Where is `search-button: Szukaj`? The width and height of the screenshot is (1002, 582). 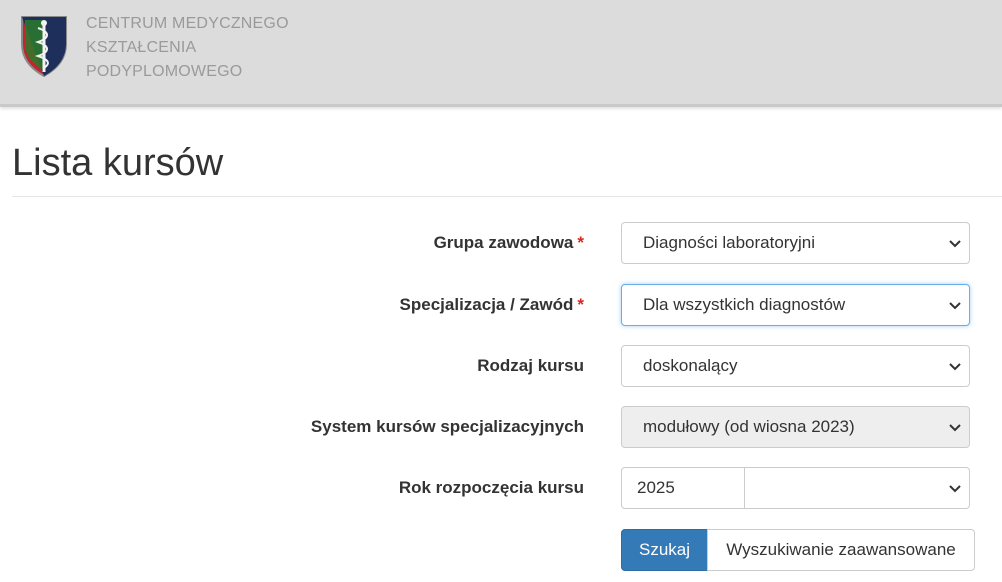 search-button: Szukaj is located at coordinates (664, 550).